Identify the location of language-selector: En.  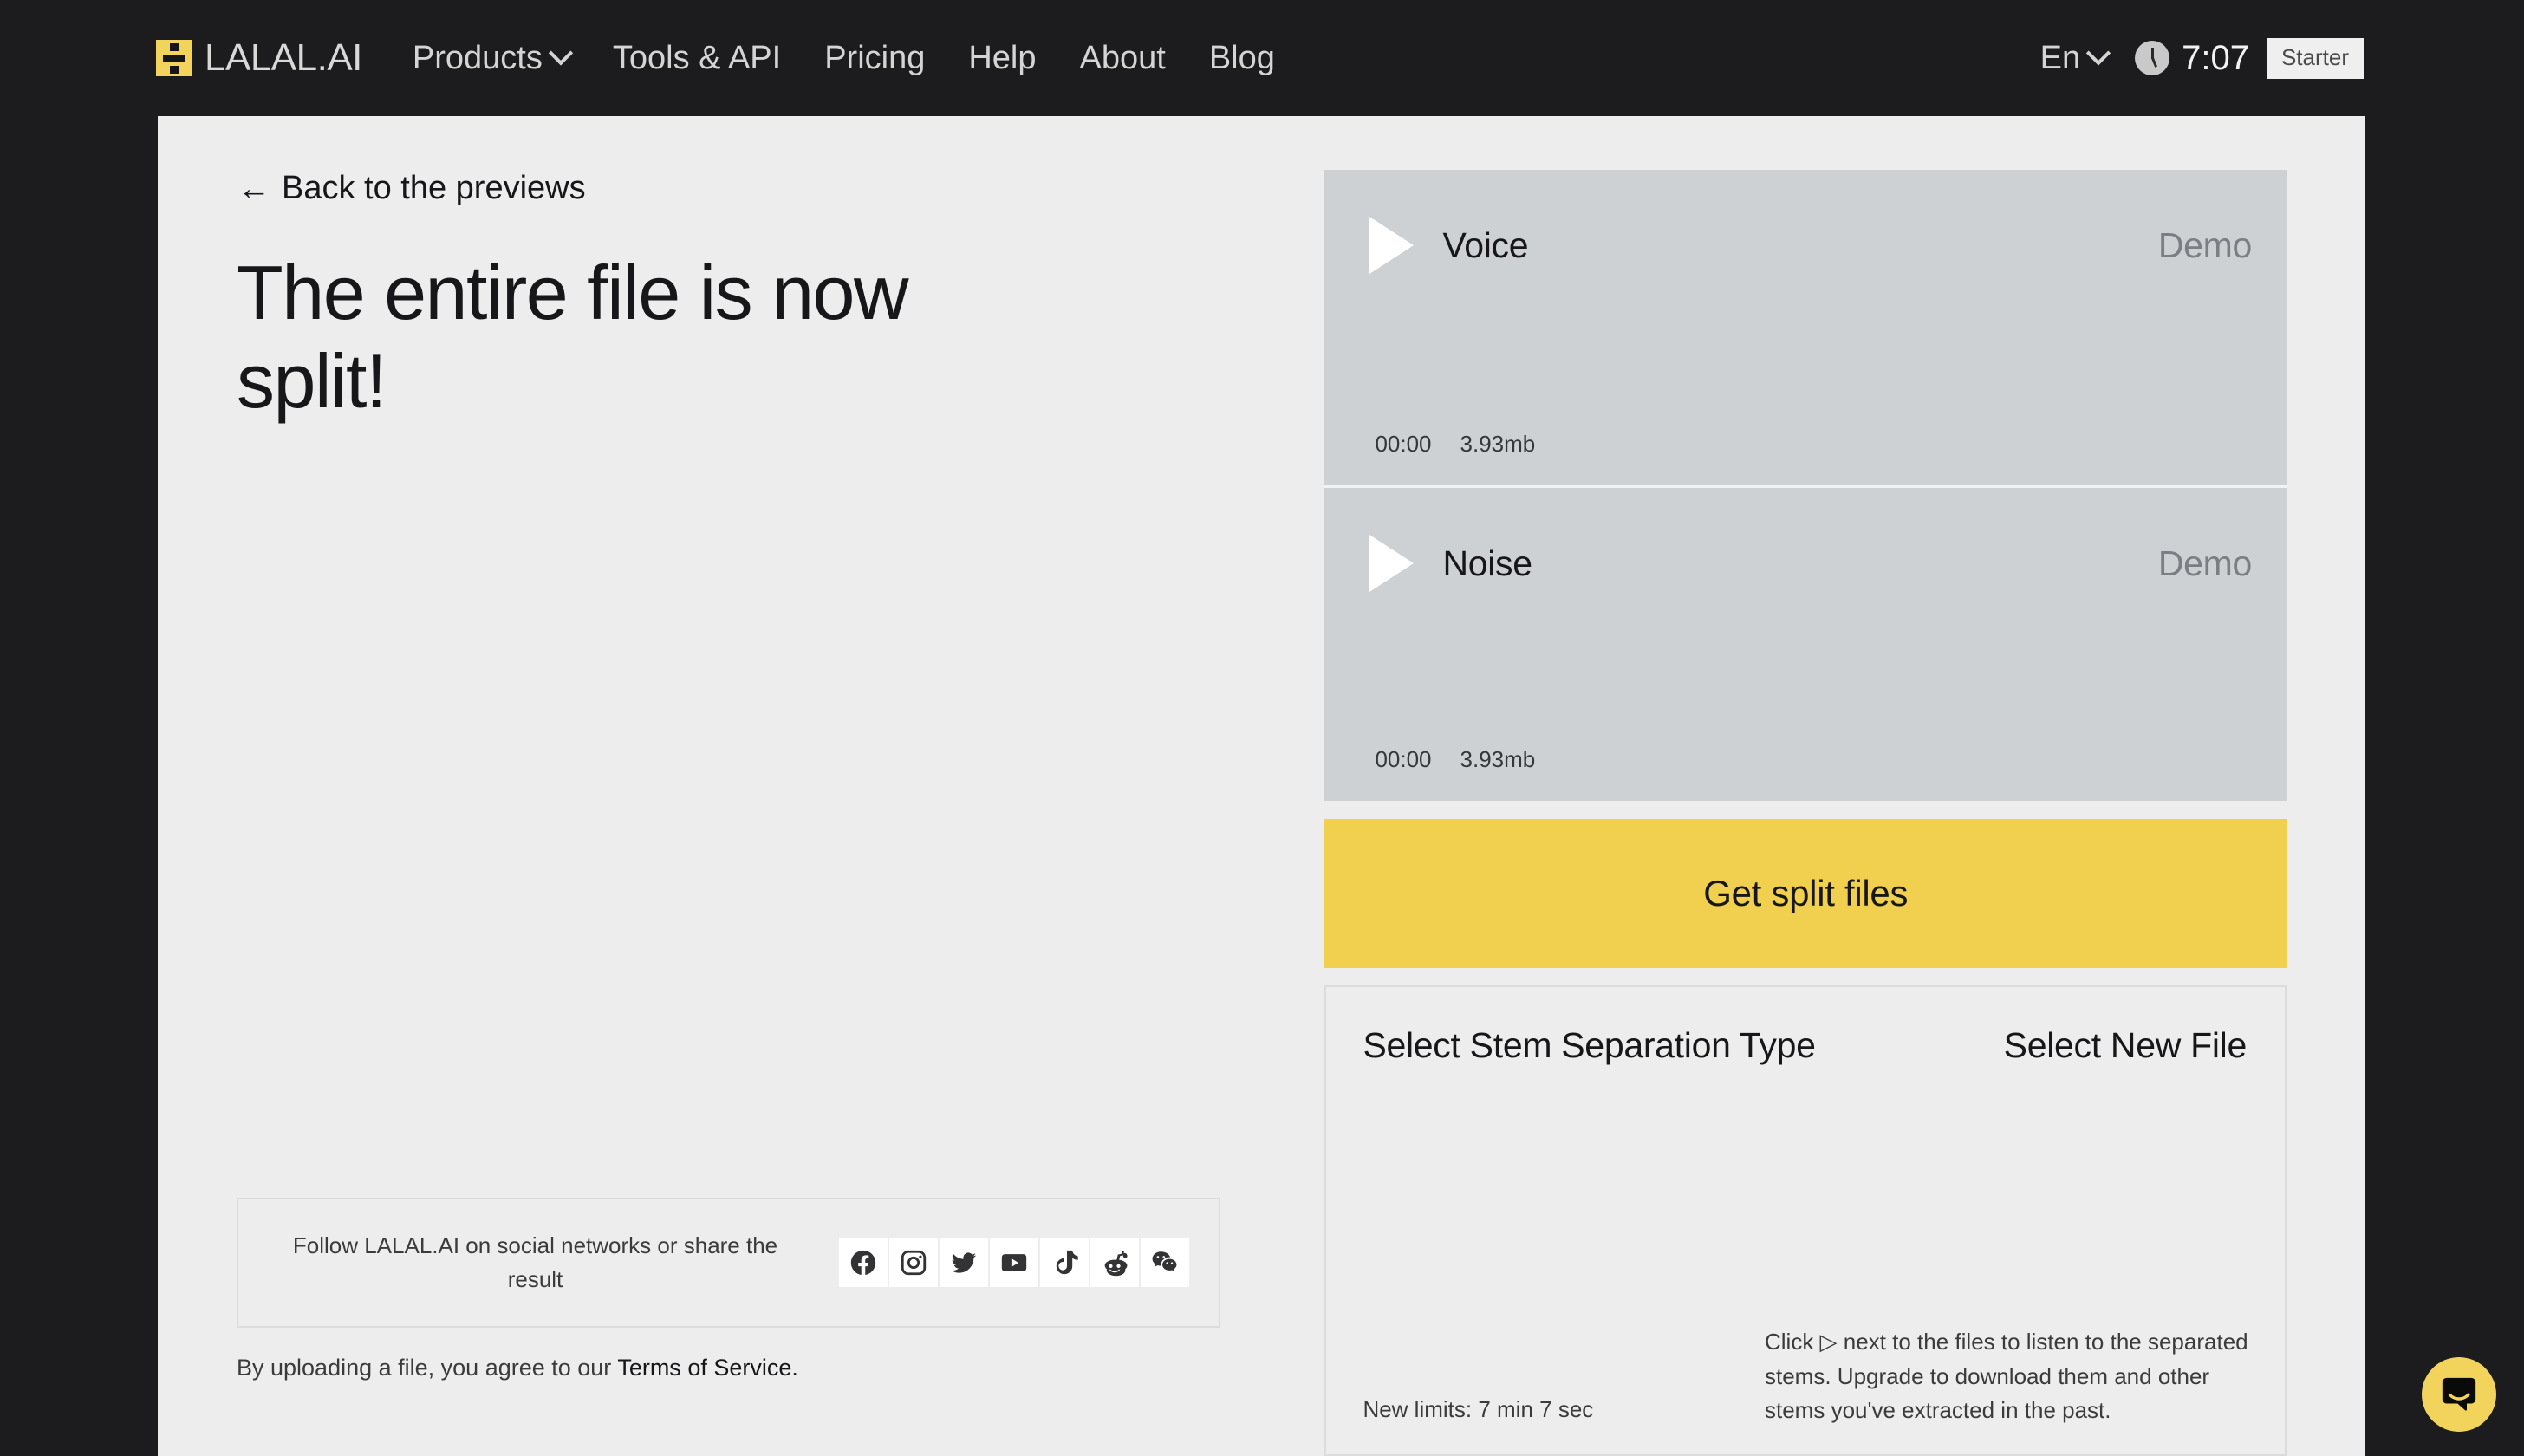
(2075, 58).